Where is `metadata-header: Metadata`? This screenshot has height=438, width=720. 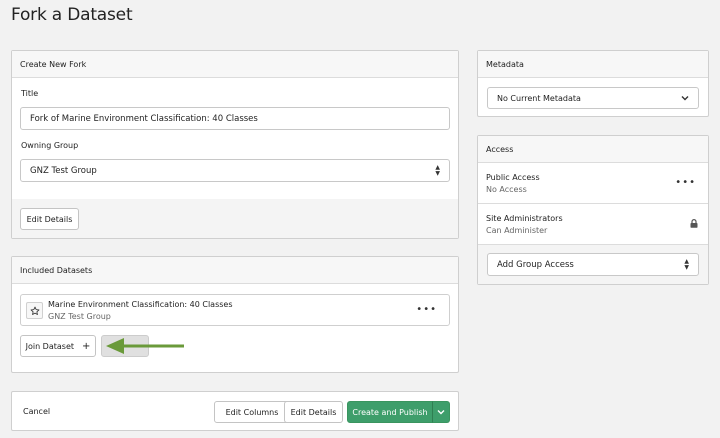 metadata-header: Metadata is located at coordinates (593, 64).